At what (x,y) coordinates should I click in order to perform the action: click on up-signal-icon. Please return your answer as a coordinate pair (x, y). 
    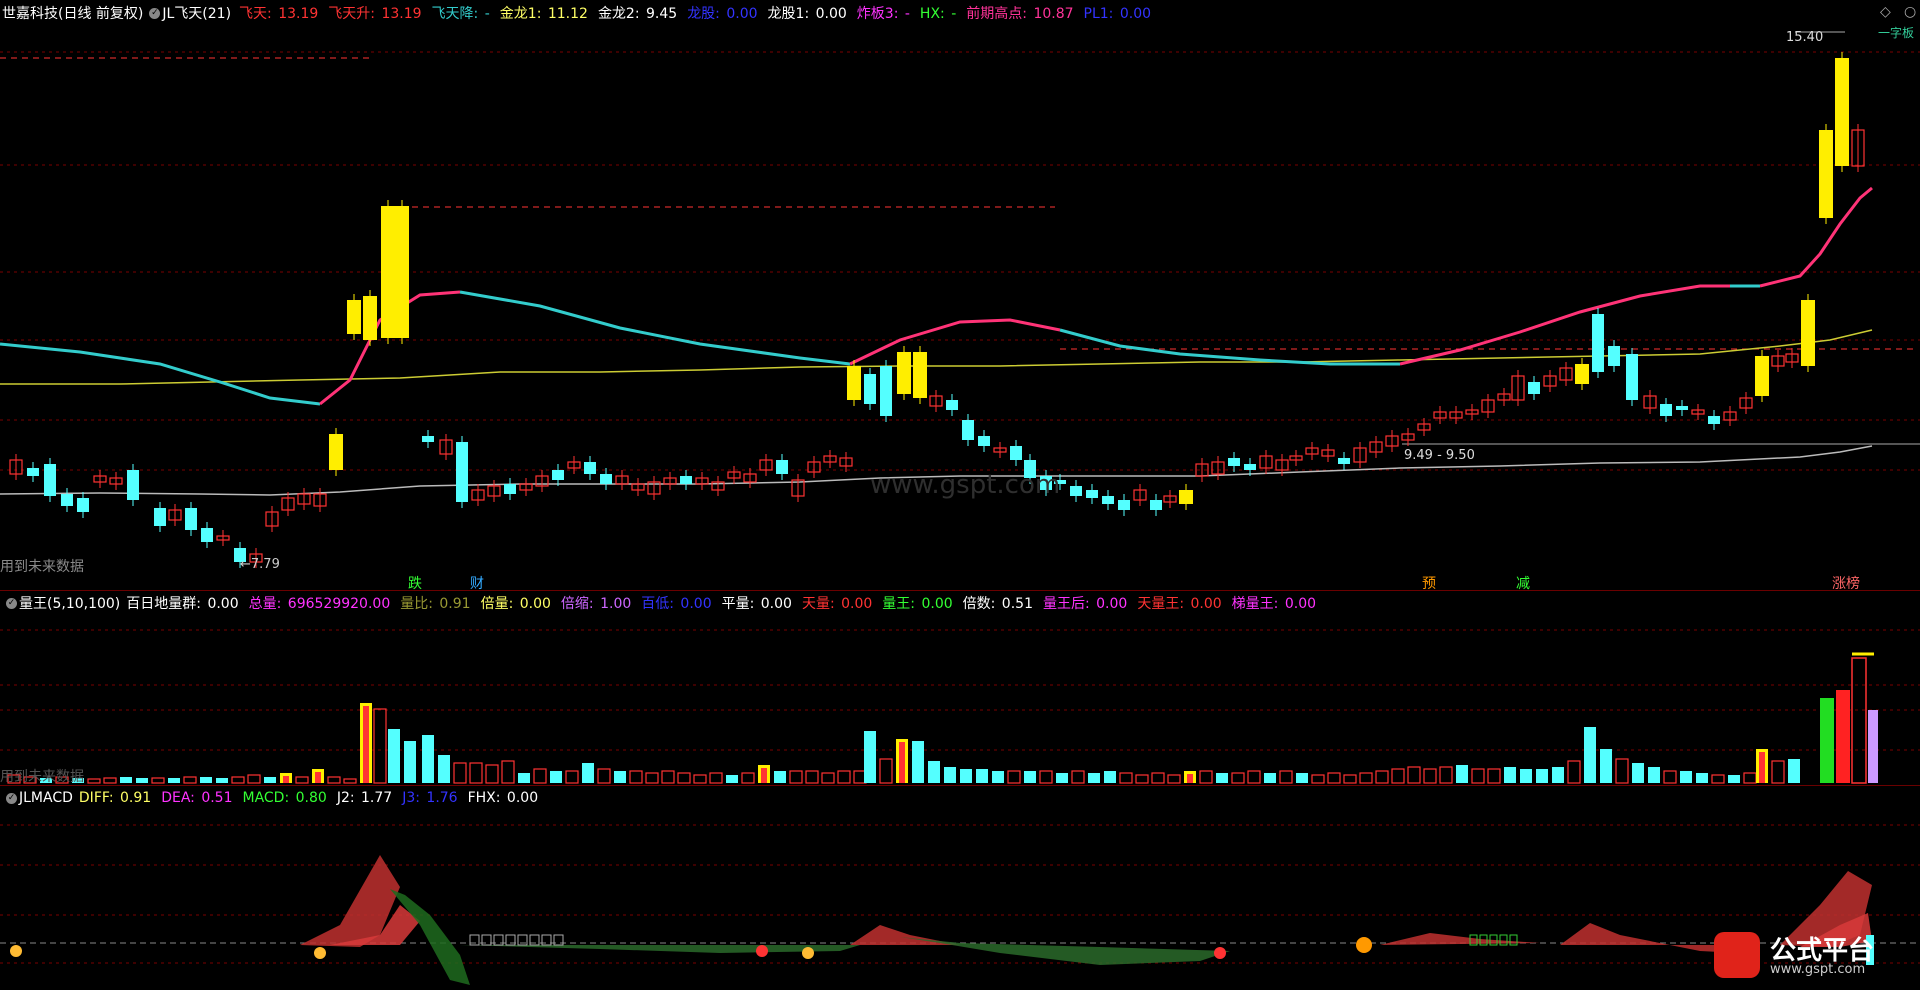
    Looking at the image, I should click on (1364, 945).